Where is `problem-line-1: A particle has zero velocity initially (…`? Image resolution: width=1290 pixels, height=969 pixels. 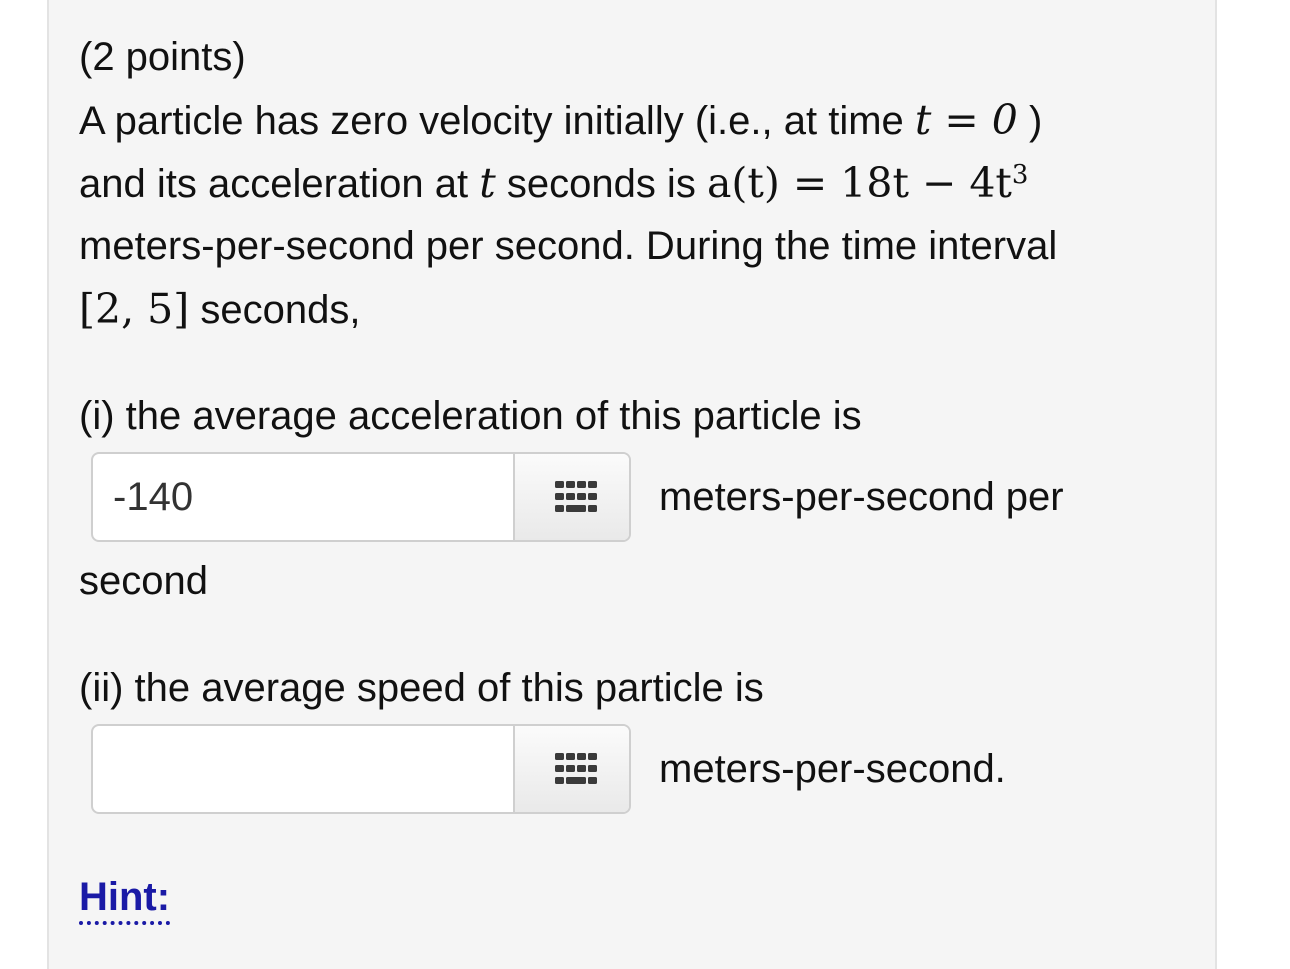 problem-line-1: A particle has zero velocity initially (… is located at coordinates (629, 120).